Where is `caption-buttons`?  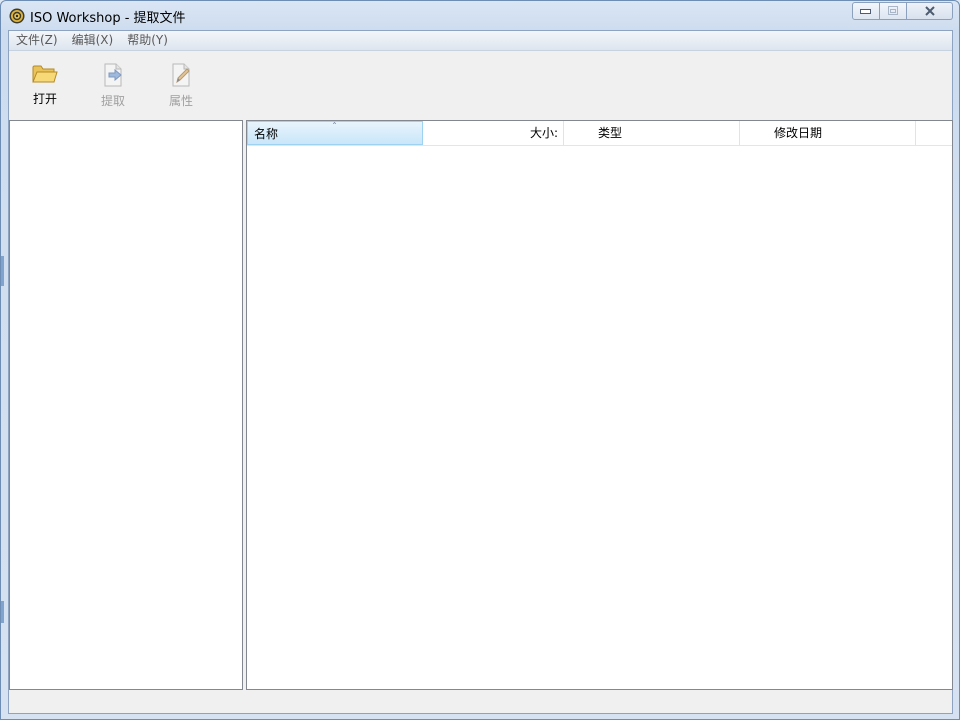 caption-buttons is located at coordinates (902, 11).